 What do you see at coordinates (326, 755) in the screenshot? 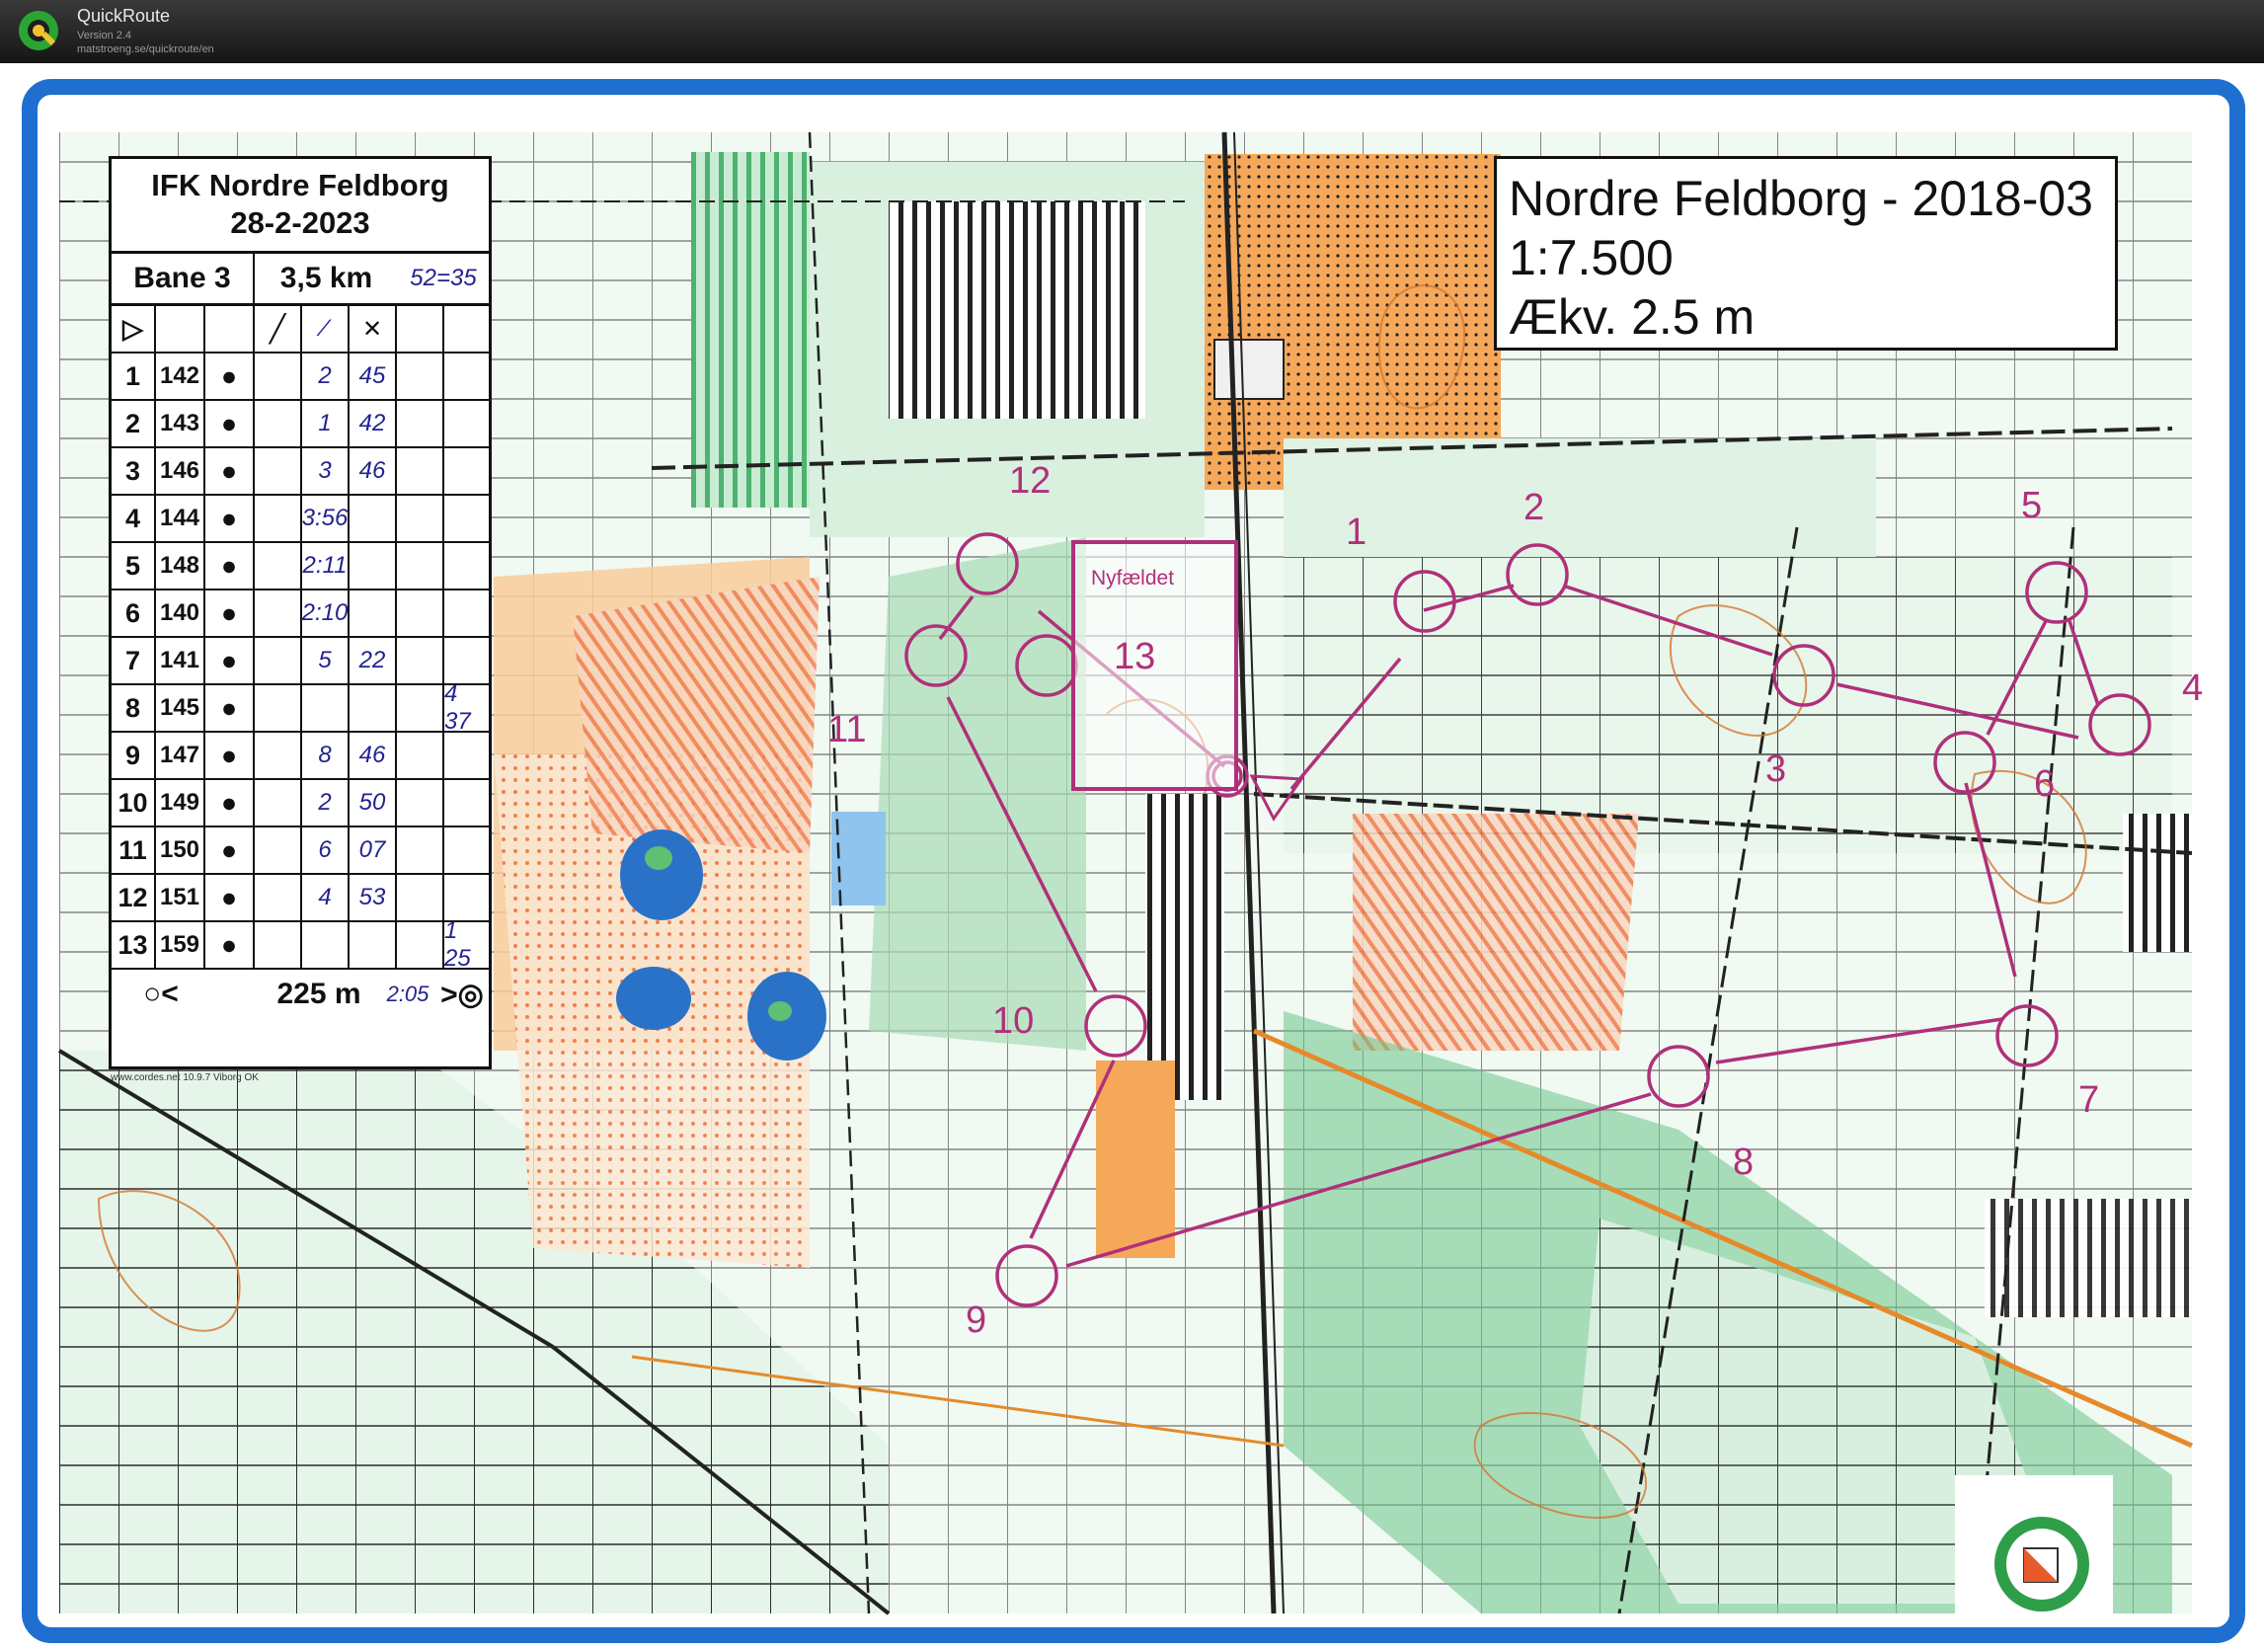
I see `split-minutes: 8` at bounding box center [326, 755].